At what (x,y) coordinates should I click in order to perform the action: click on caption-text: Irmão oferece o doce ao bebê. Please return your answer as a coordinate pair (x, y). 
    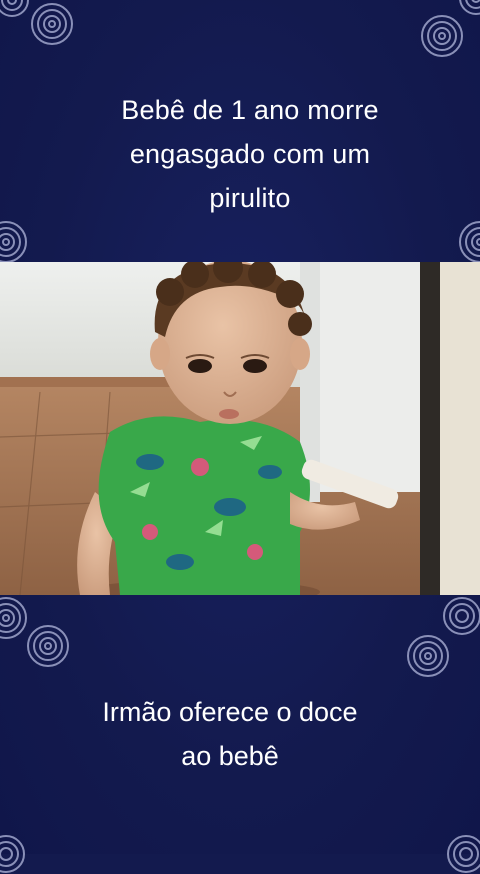
    Looking at the image, I should click on (230, 734).